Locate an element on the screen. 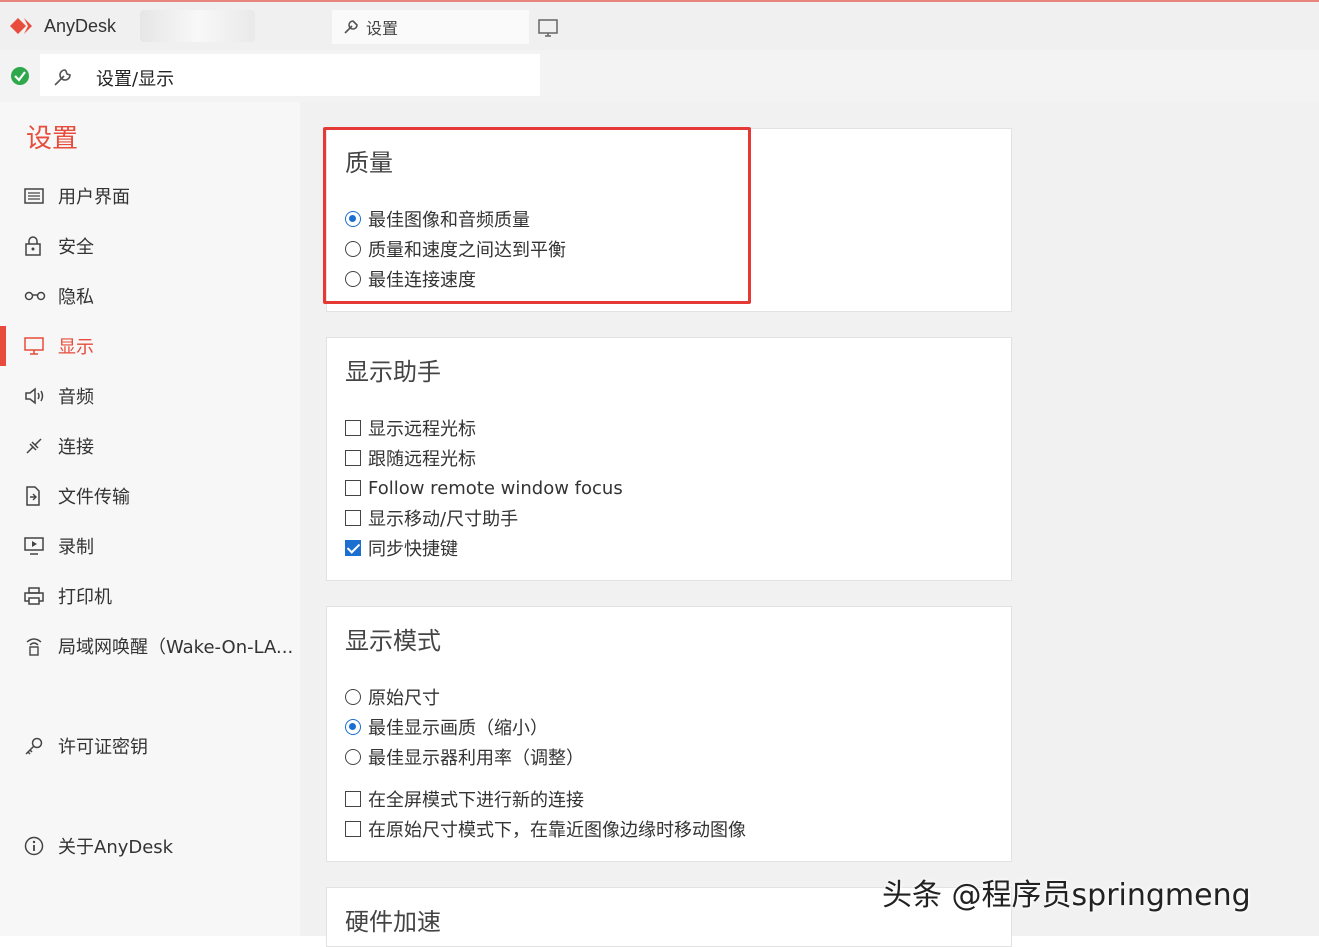 The width and height of the screenshot is (1319, 947). option-fullscreen-new-connection: 在全屏模式下进行新的连接 is located at coordinates (464, 799).